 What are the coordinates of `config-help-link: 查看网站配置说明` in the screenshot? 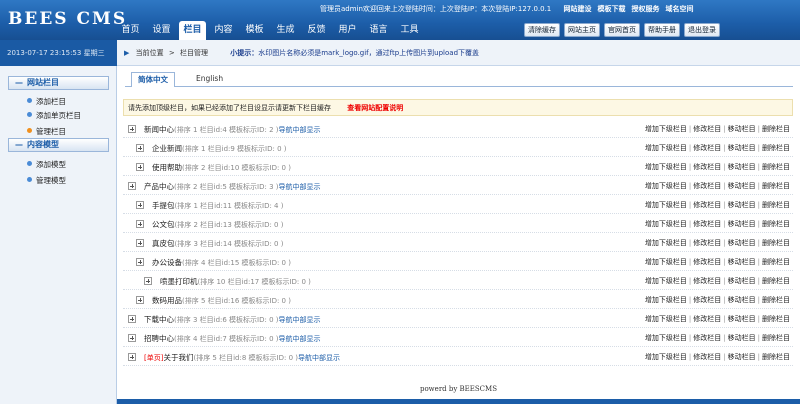 It's located at (375, 108).